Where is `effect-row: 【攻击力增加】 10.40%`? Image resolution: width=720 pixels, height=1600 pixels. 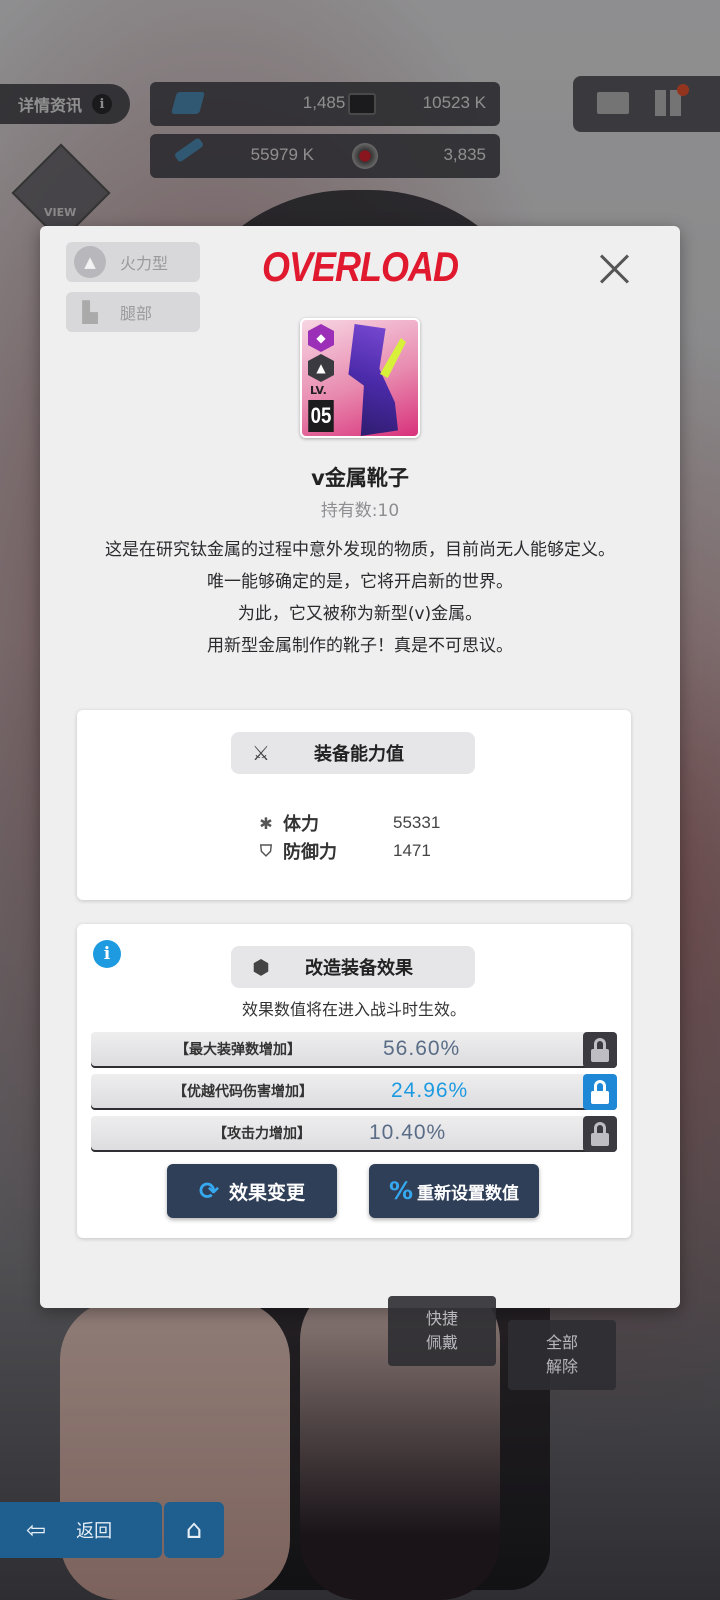 effect-row: 【攻击力增加】 10.40% is located at coordinates (354, 1134).